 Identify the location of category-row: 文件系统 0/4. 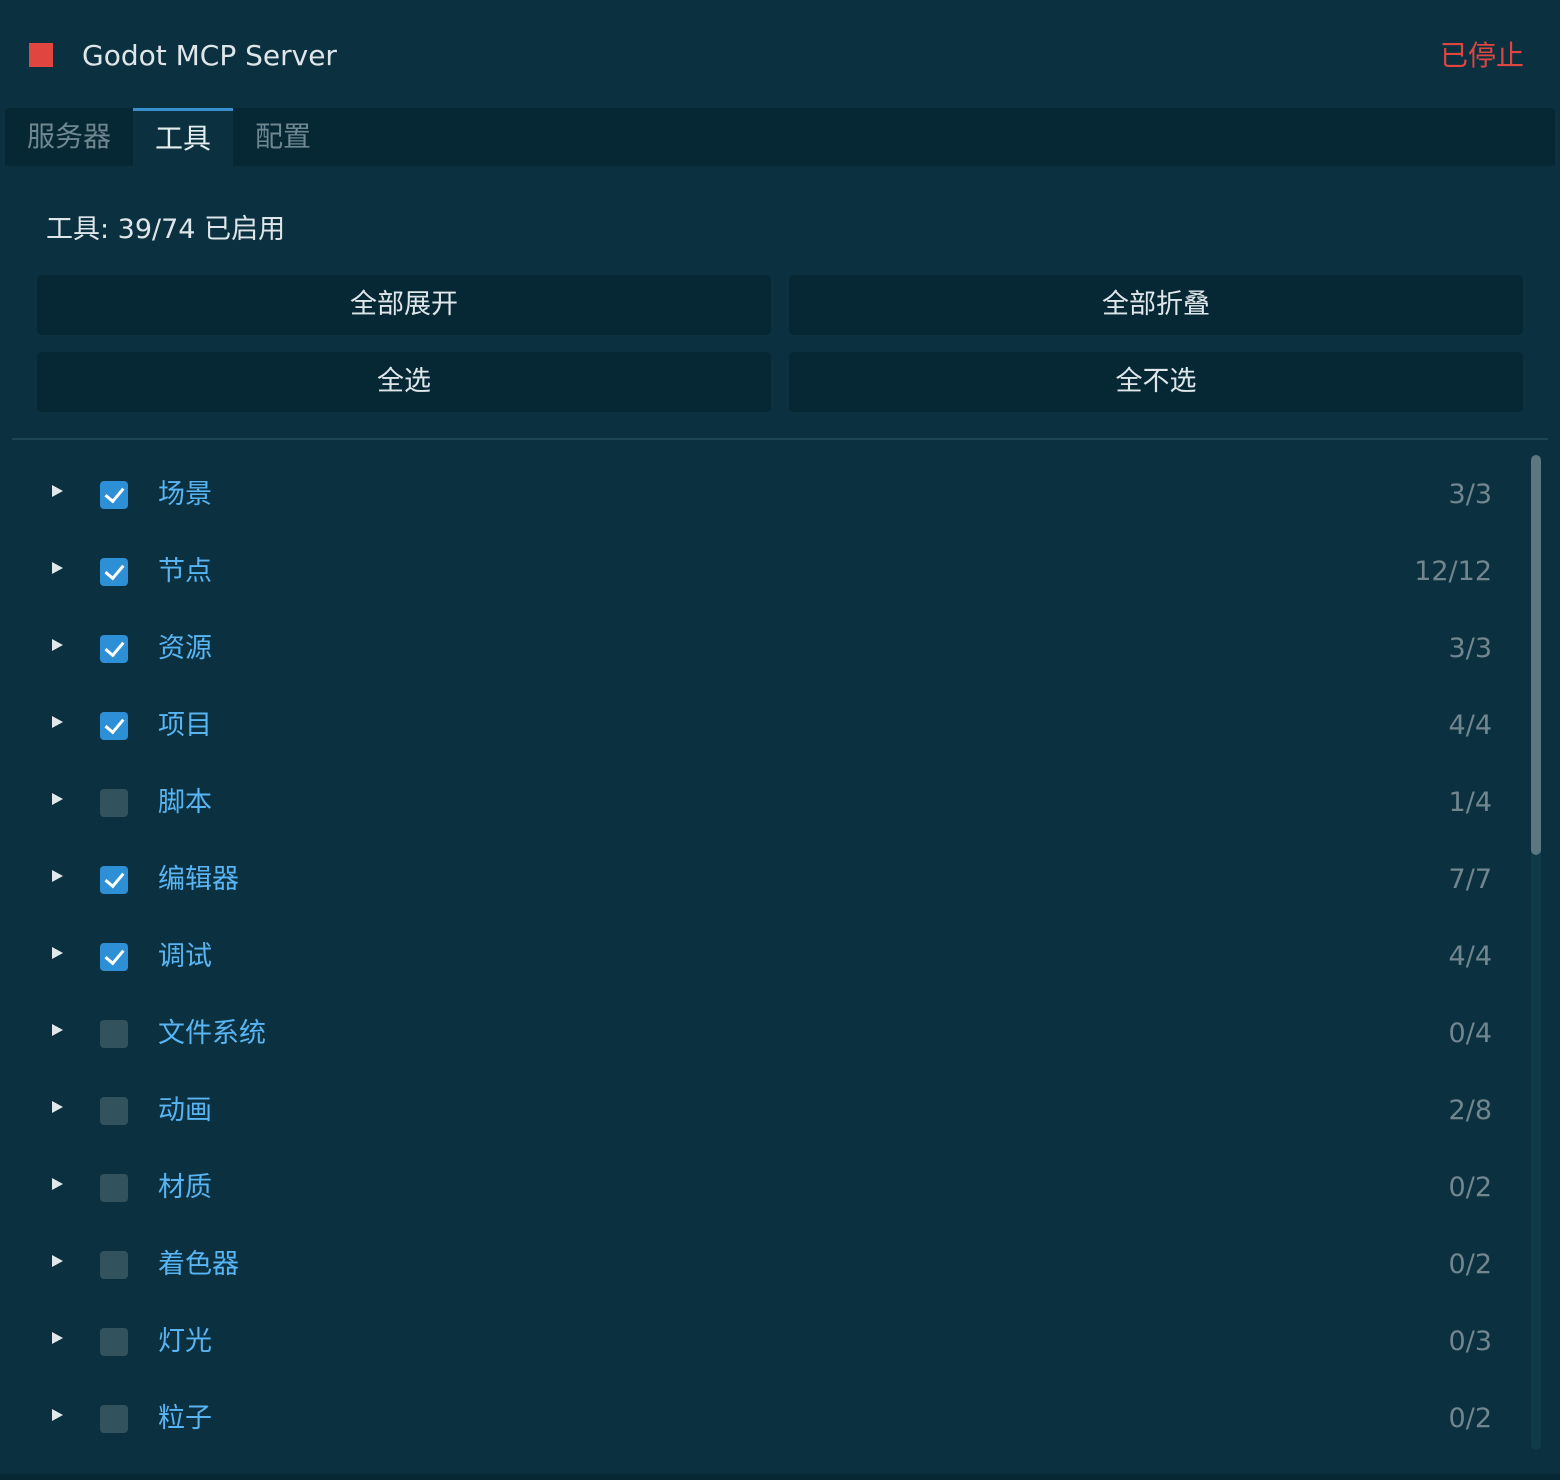
(760, 1034).